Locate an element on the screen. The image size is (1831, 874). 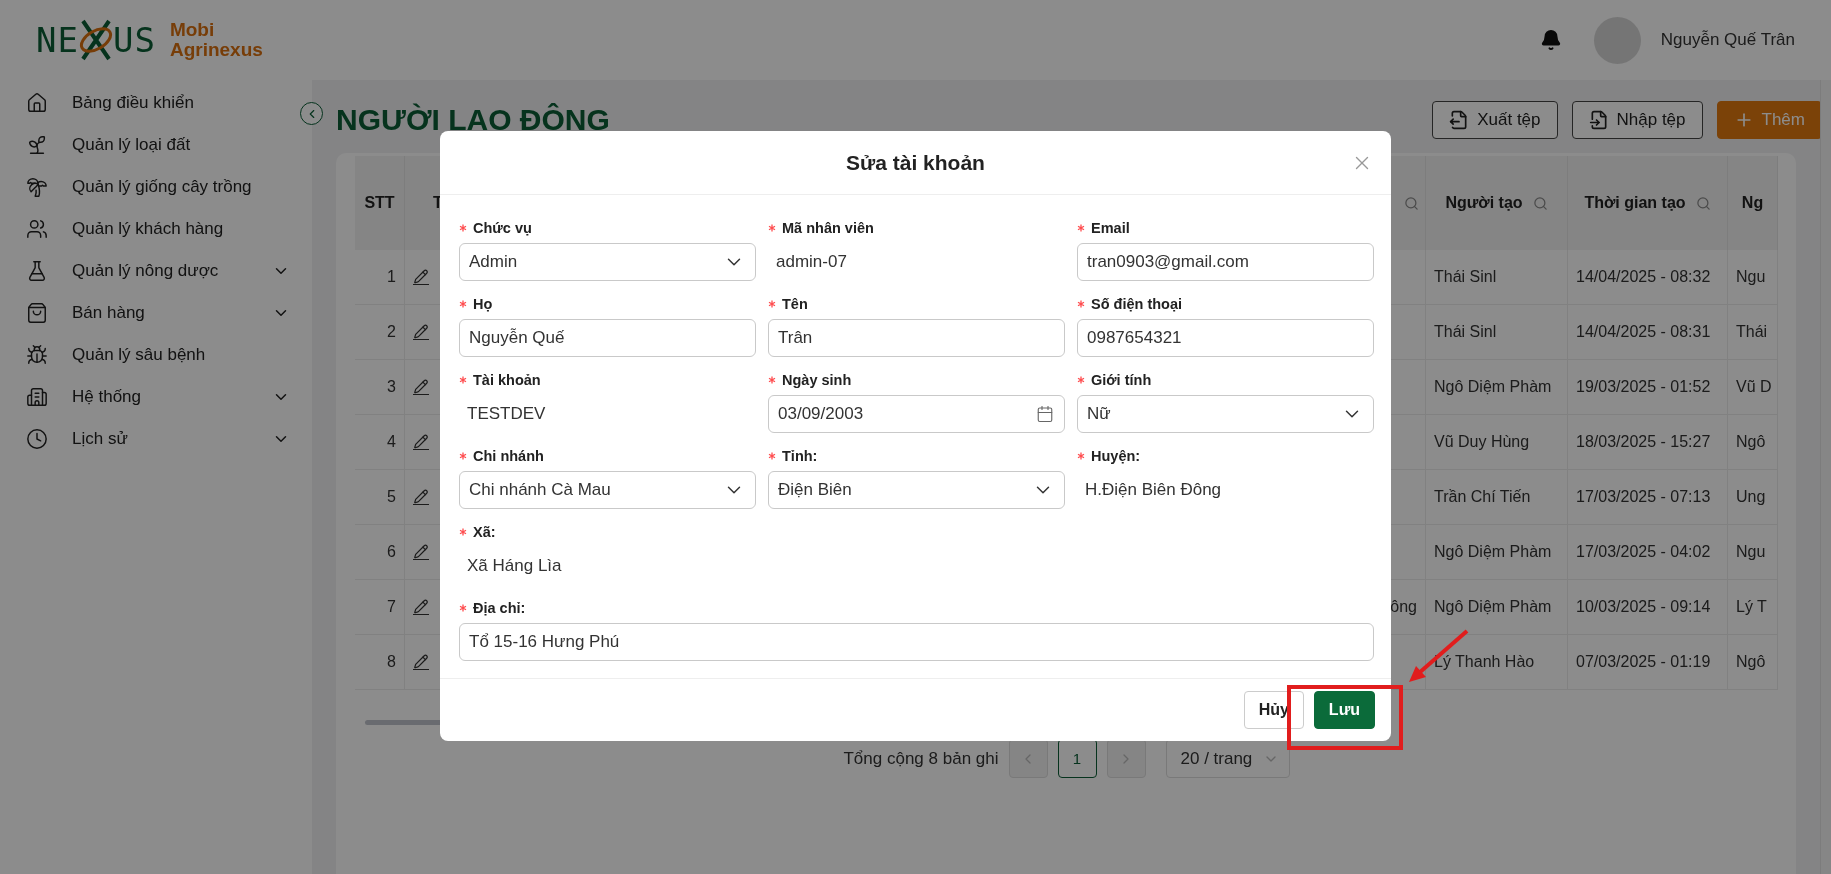
prev-page-button is located at coordinates (1028, 758).